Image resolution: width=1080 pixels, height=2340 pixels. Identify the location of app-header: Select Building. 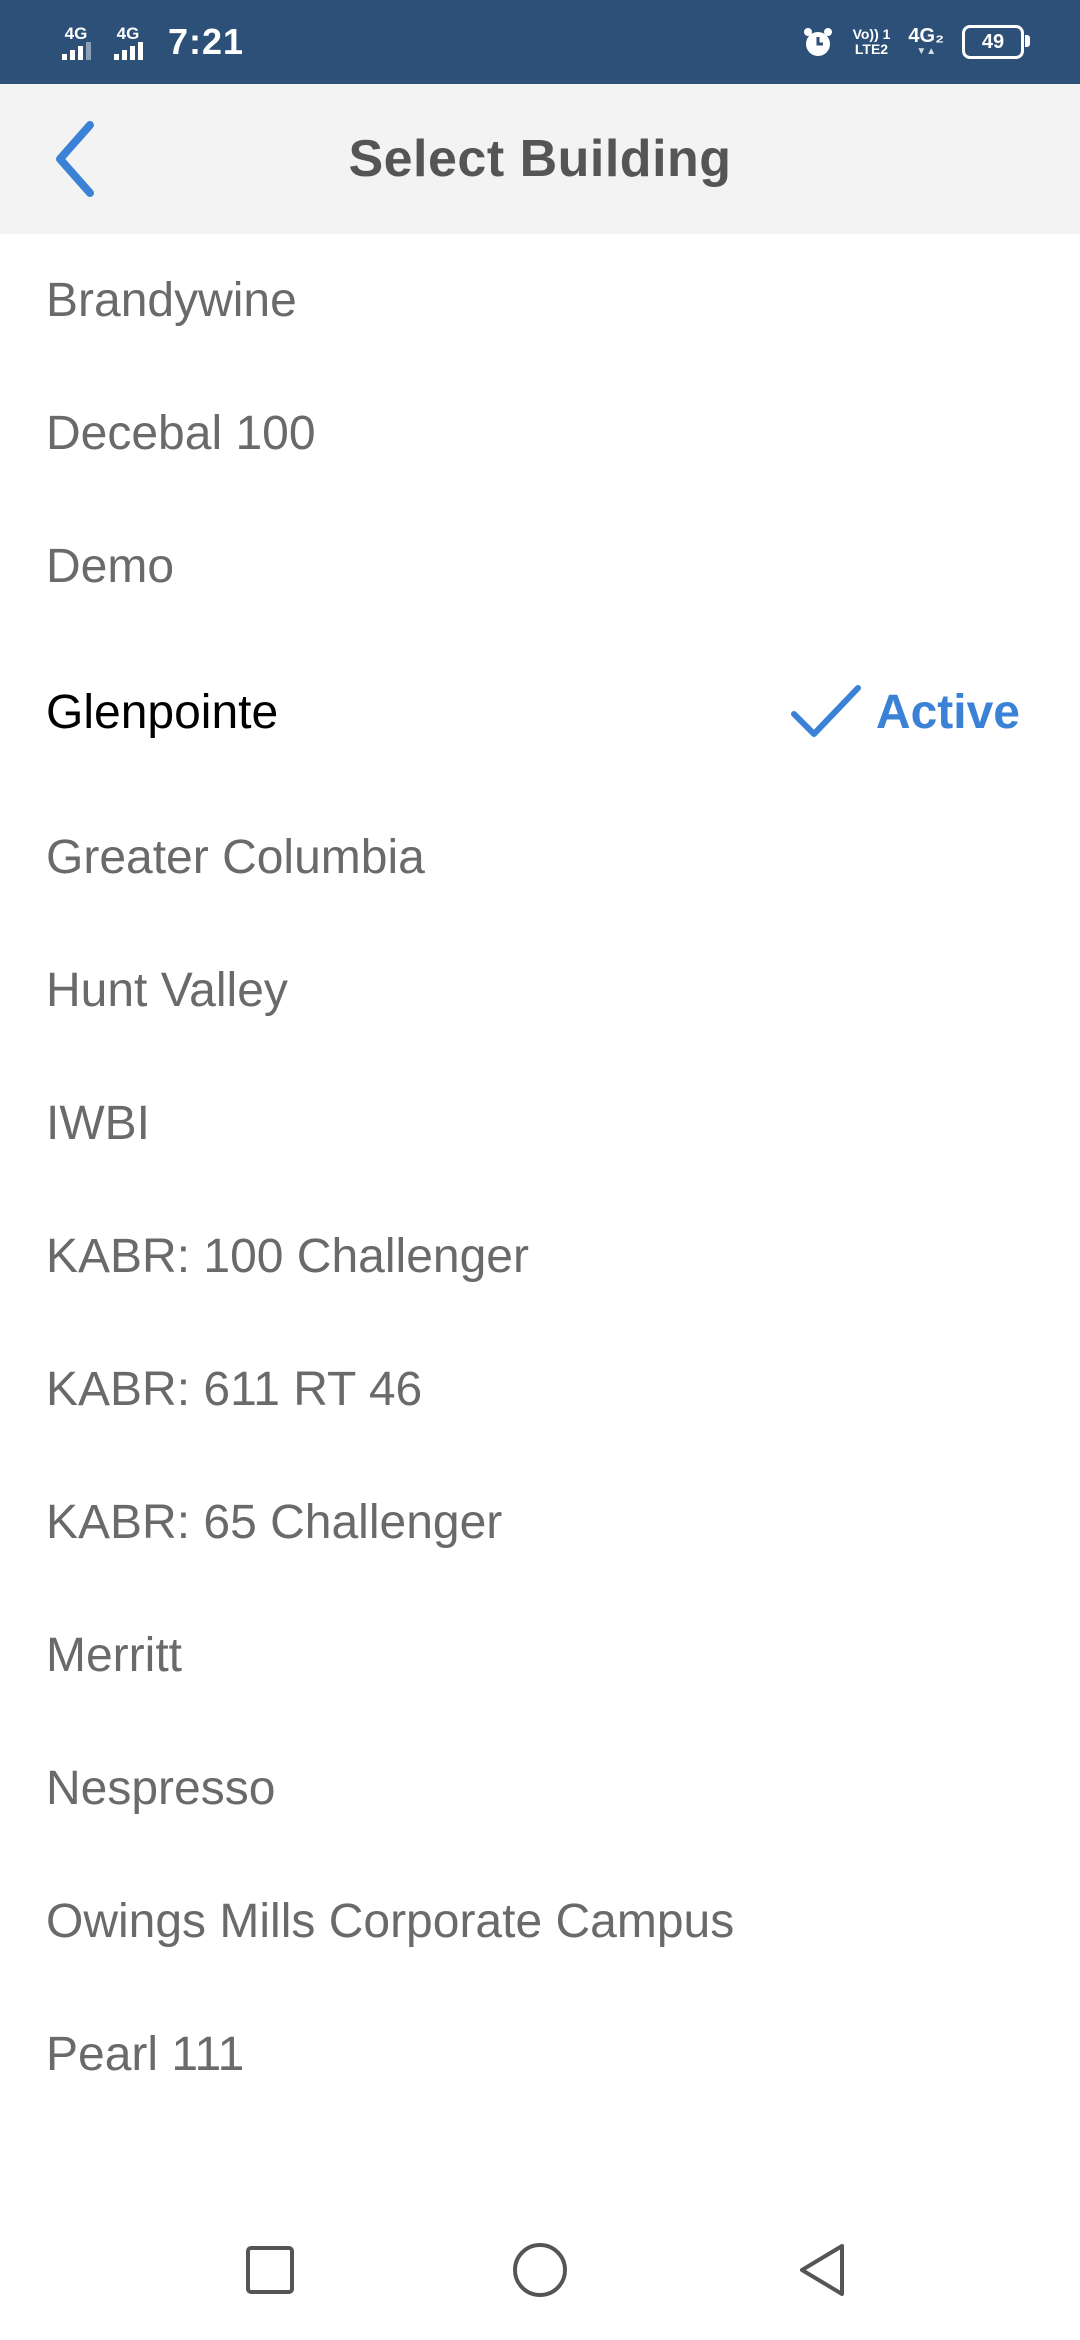
(540, 159).